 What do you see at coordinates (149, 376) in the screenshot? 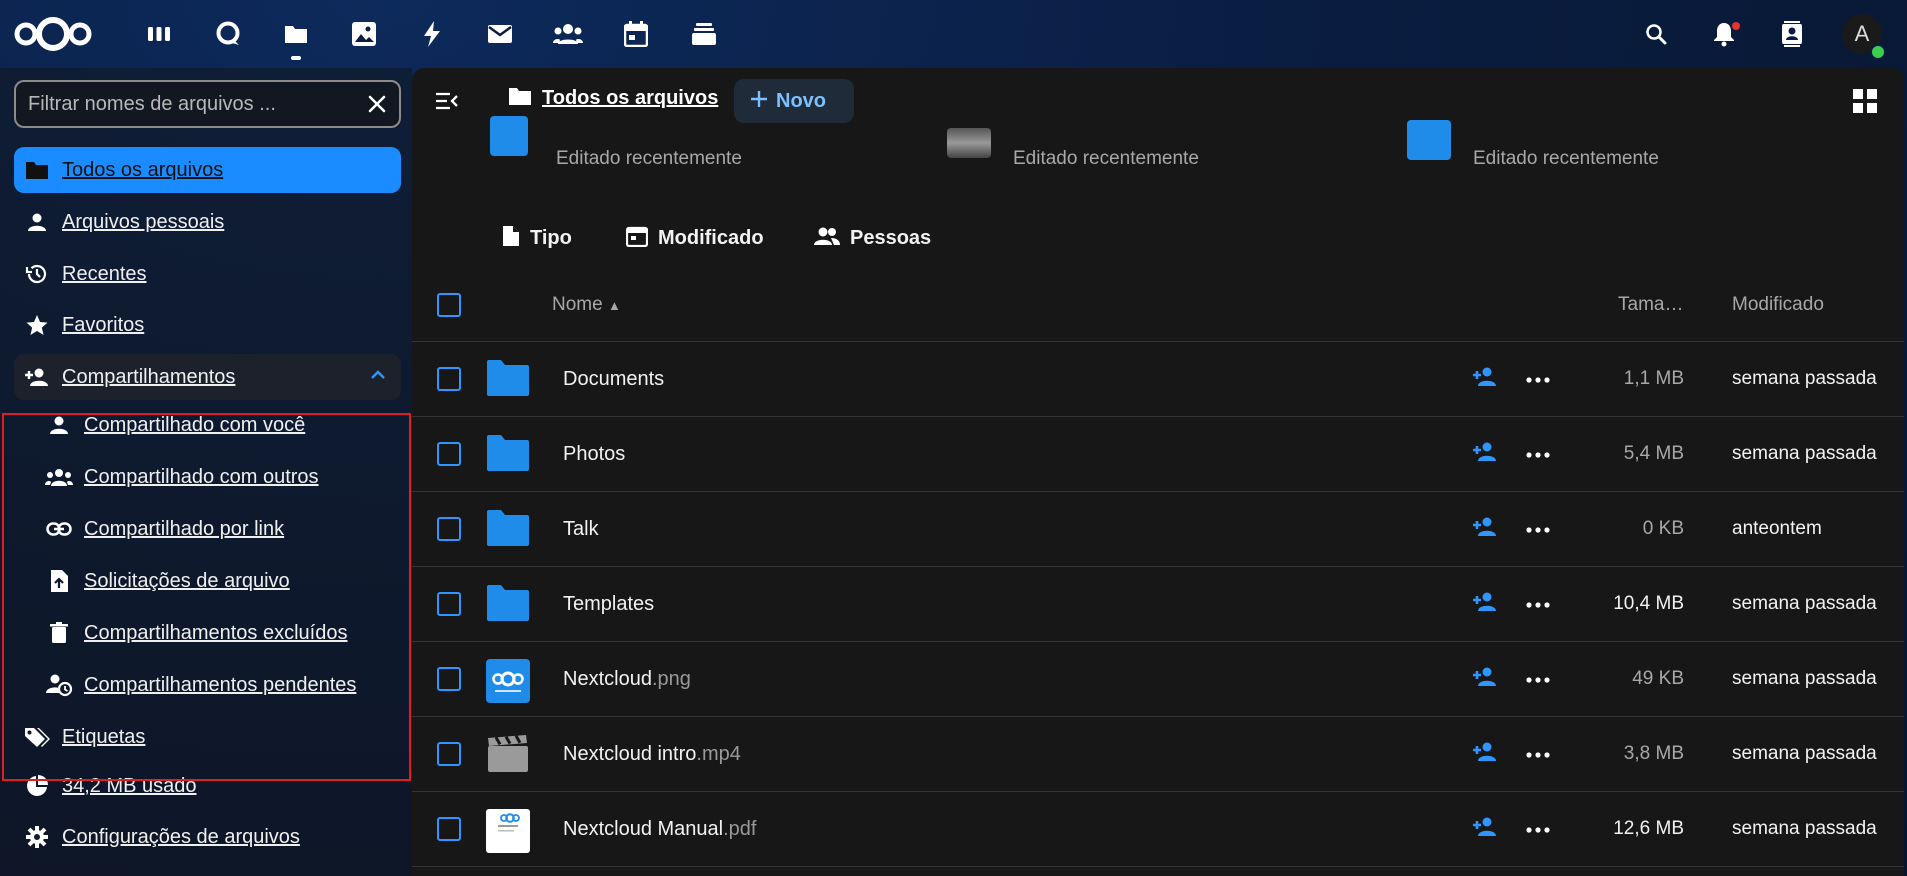
I see `nav-label: Compartilhamentos` at bounding box center [149, 376].